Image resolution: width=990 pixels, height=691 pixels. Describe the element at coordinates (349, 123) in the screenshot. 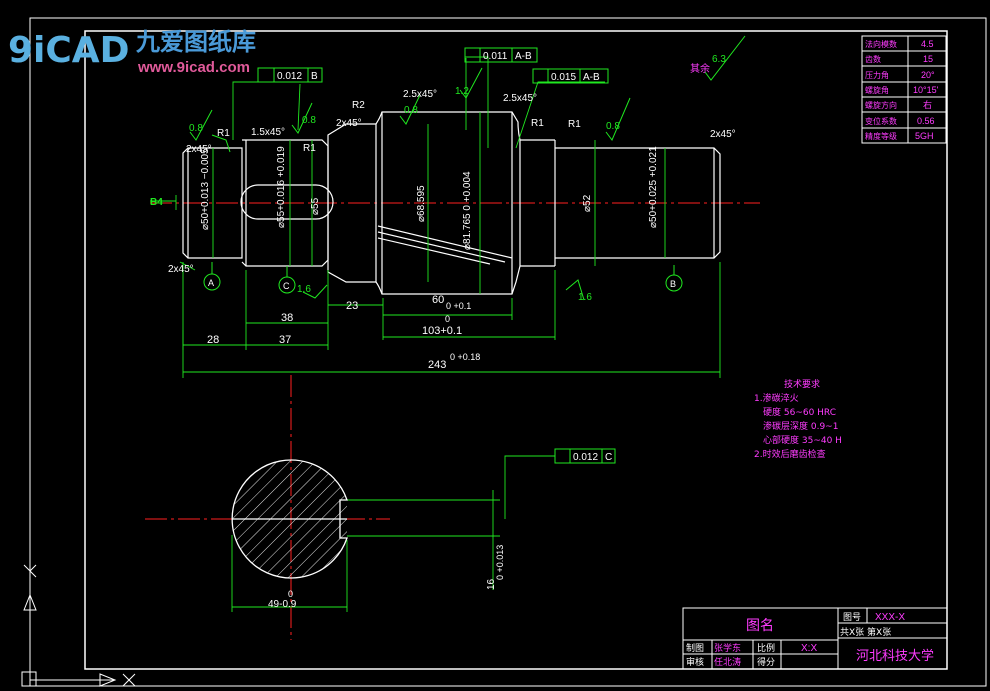

I see `chamfer-2: 2x45°` at that location.